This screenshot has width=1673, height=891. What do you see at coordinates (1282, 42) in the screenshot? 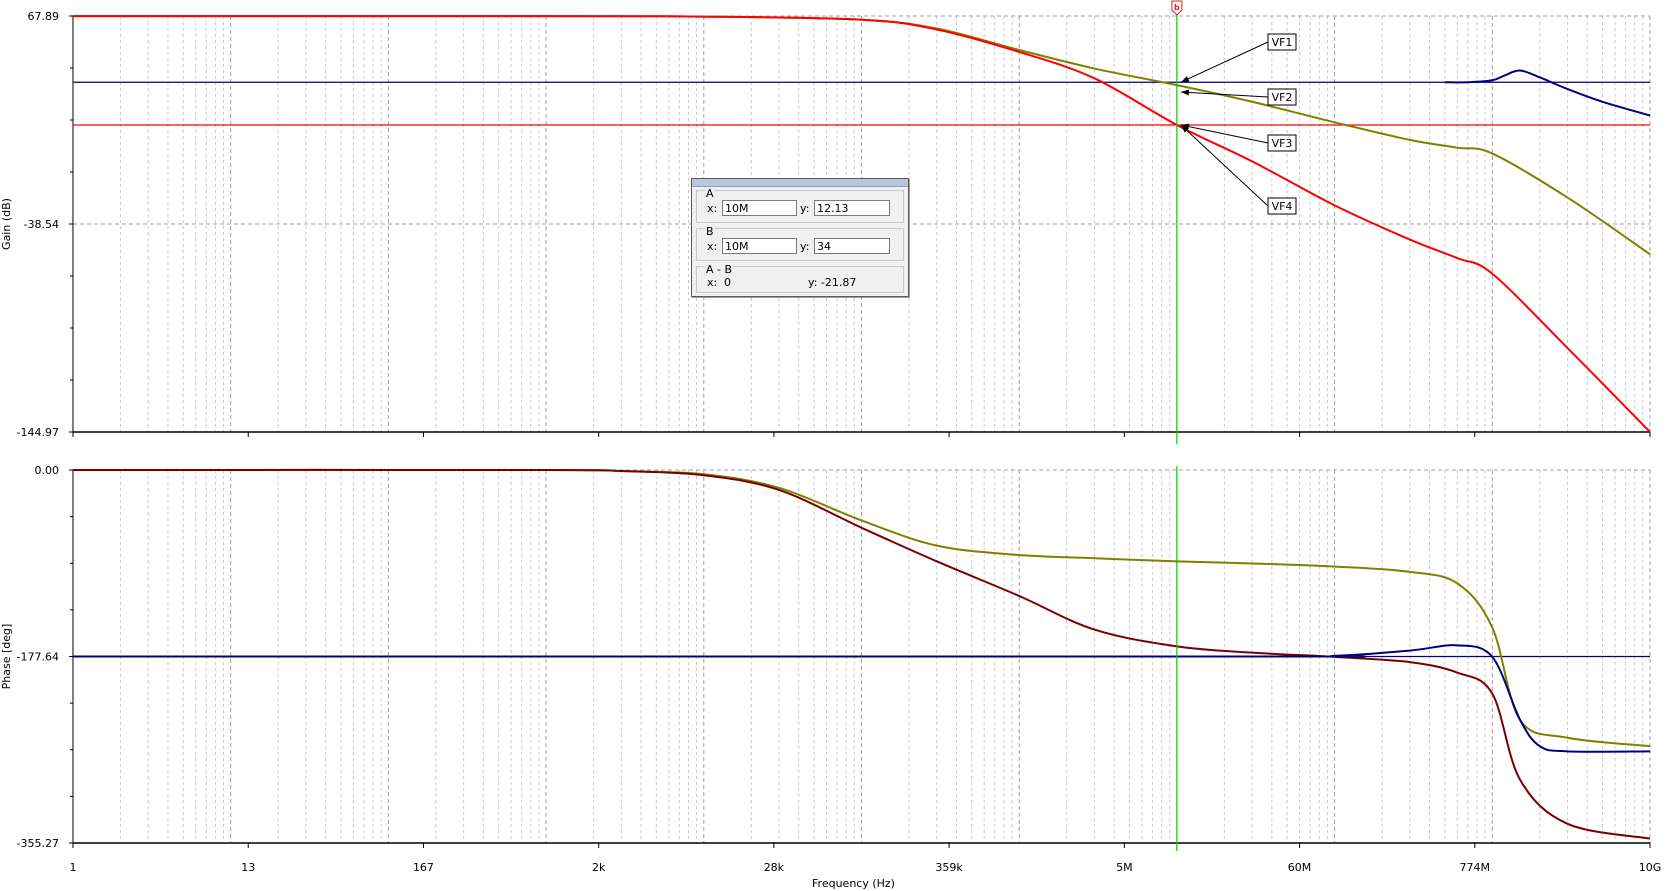
I see `annotation-label: VF1` at bounding box center [1282, 42].